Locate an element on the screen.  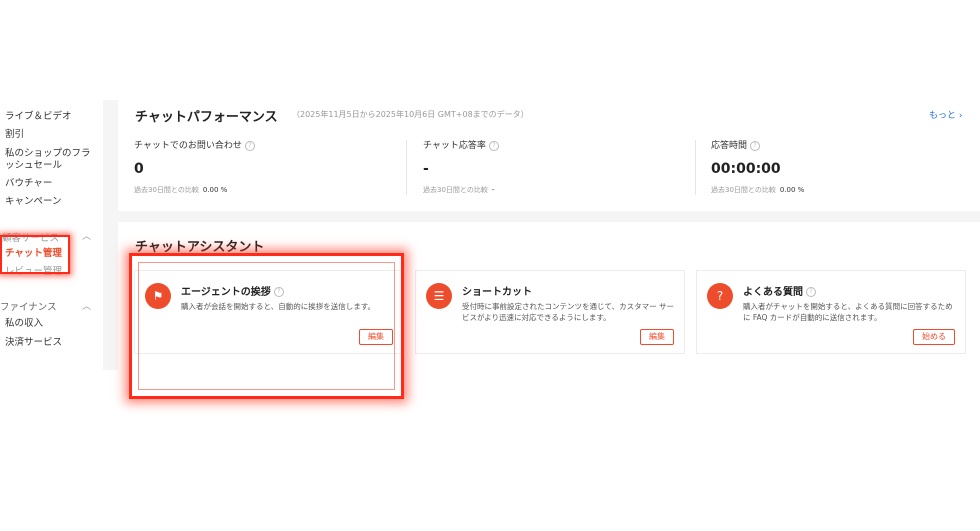
sidebar-item-my-income: 私の収入 is located at coordinates (24, 324).